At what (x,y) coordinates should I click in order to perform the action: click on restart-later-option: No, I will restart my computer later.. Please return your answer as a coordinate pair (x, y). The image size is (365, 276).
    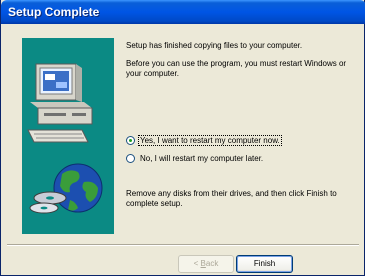
    Looking at the image, I should click on (195, 158).